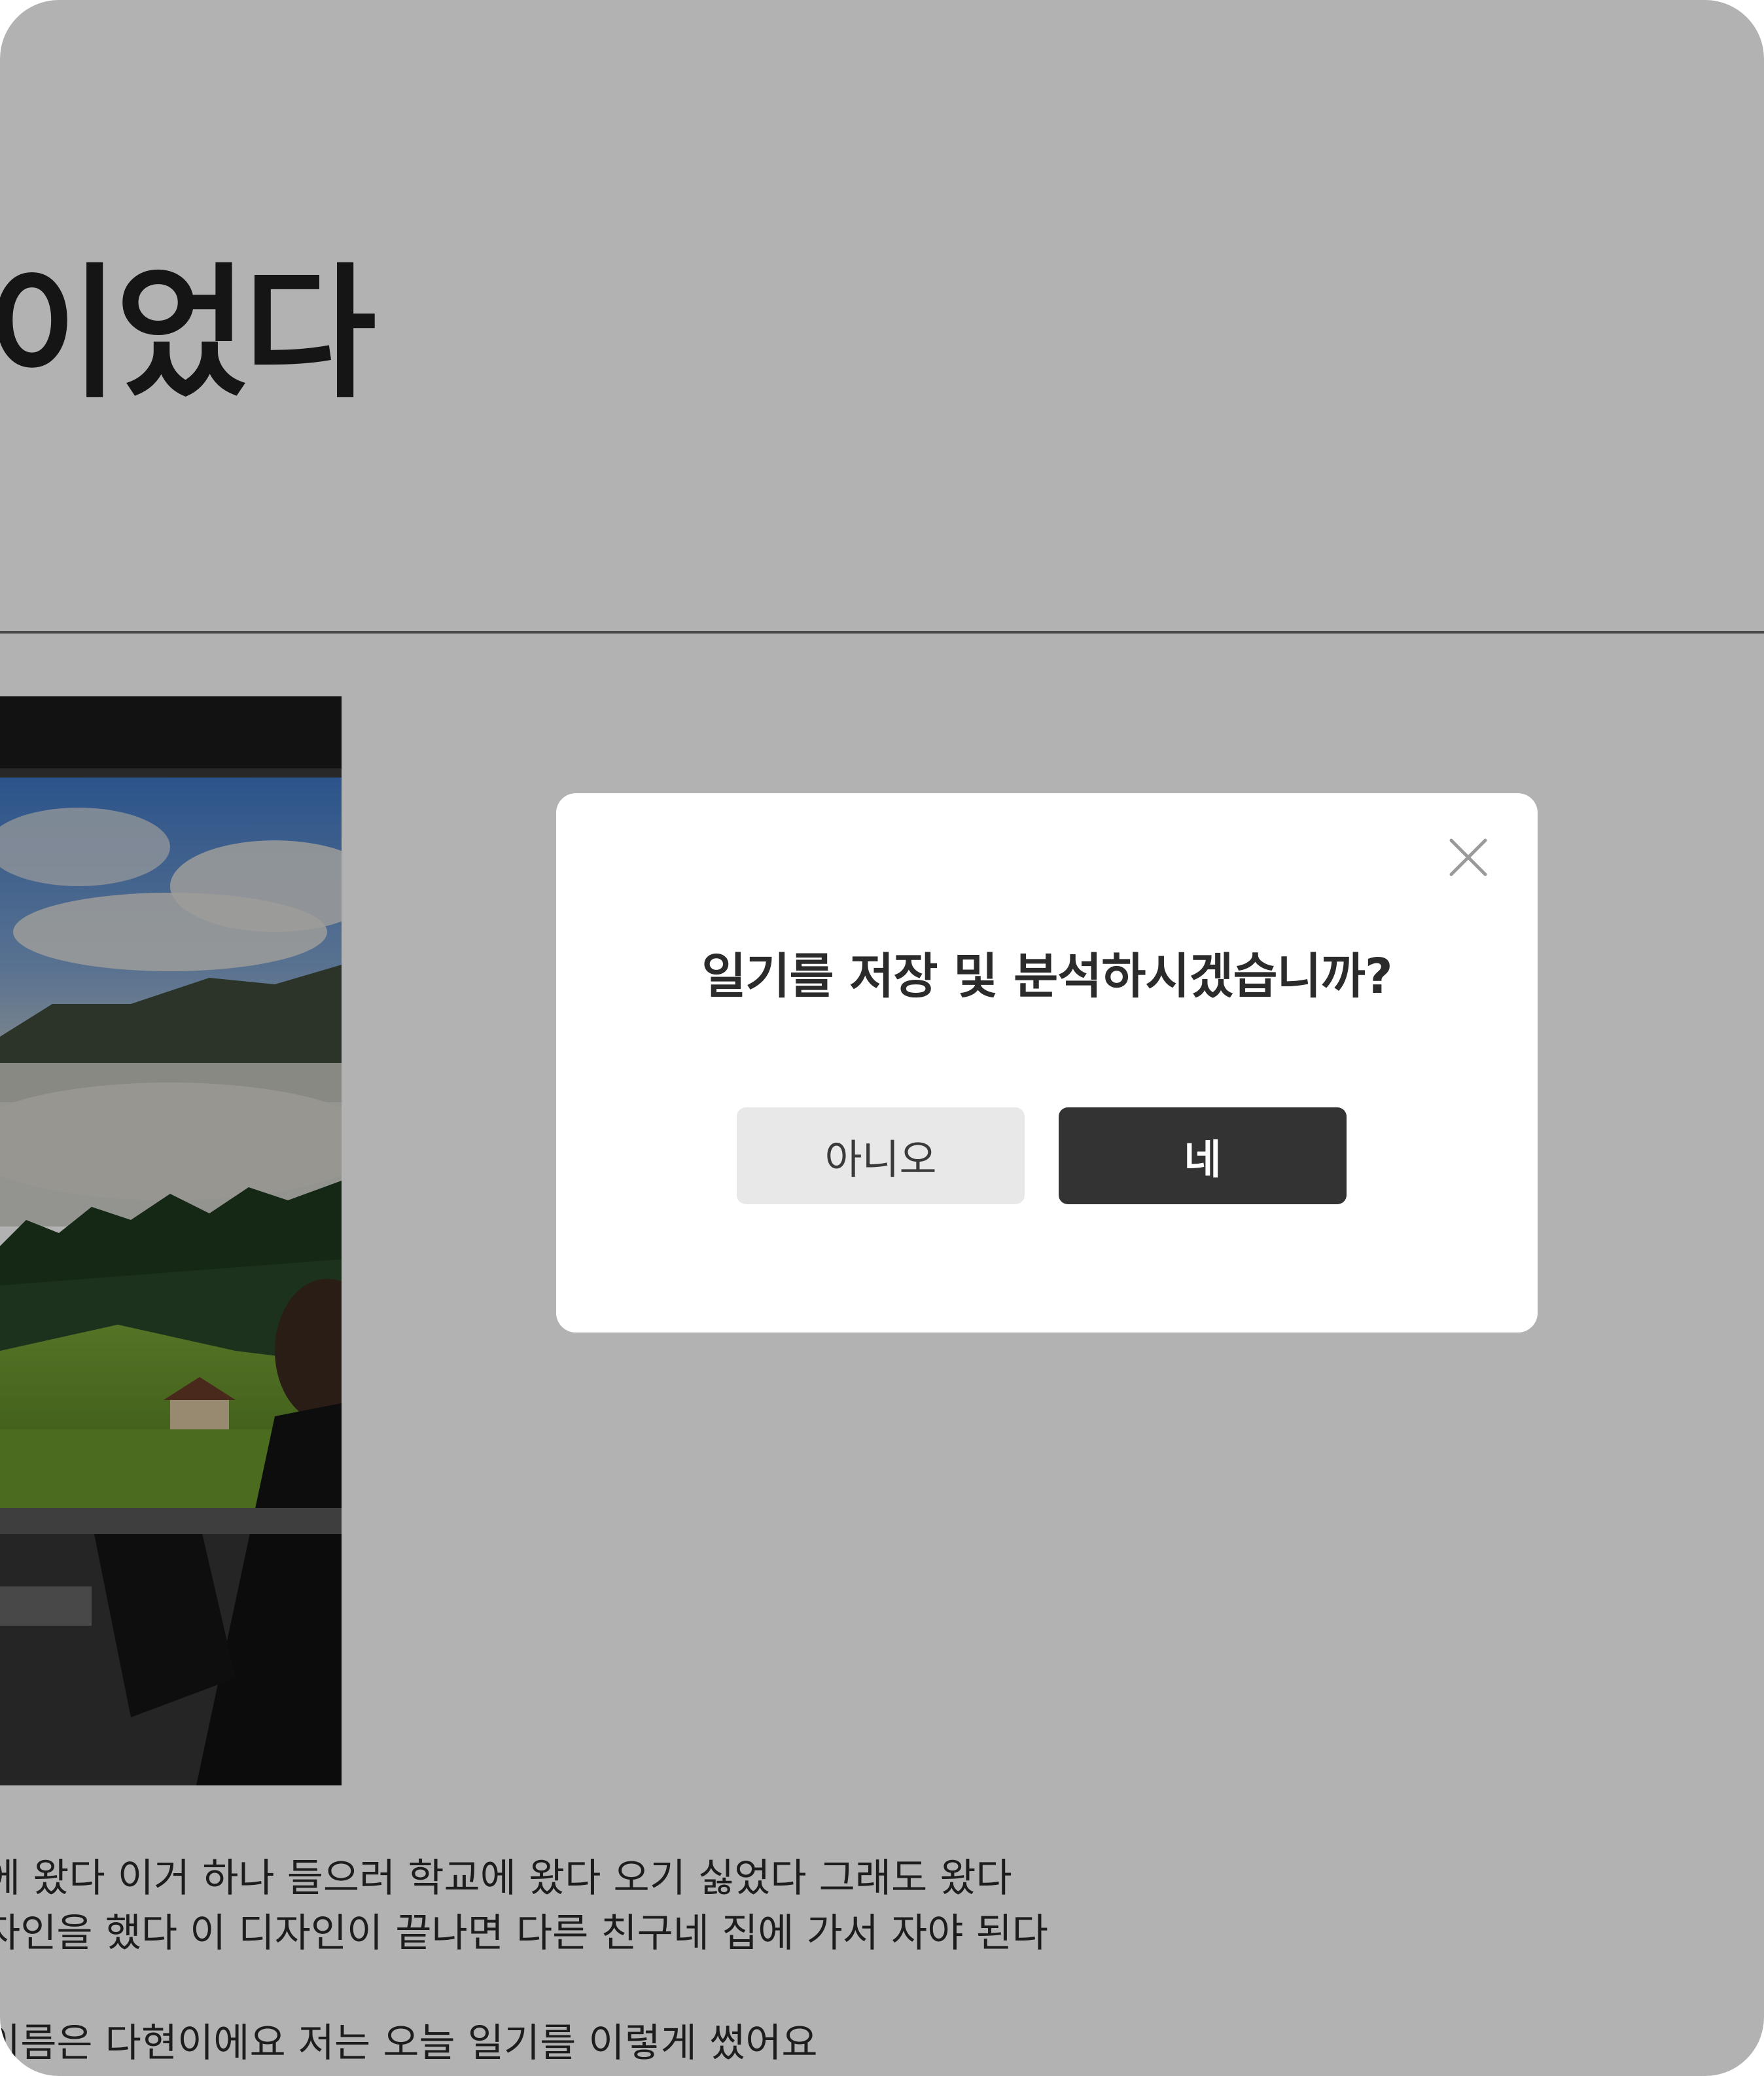  I want to click on close-icon, so click(1468, 857).